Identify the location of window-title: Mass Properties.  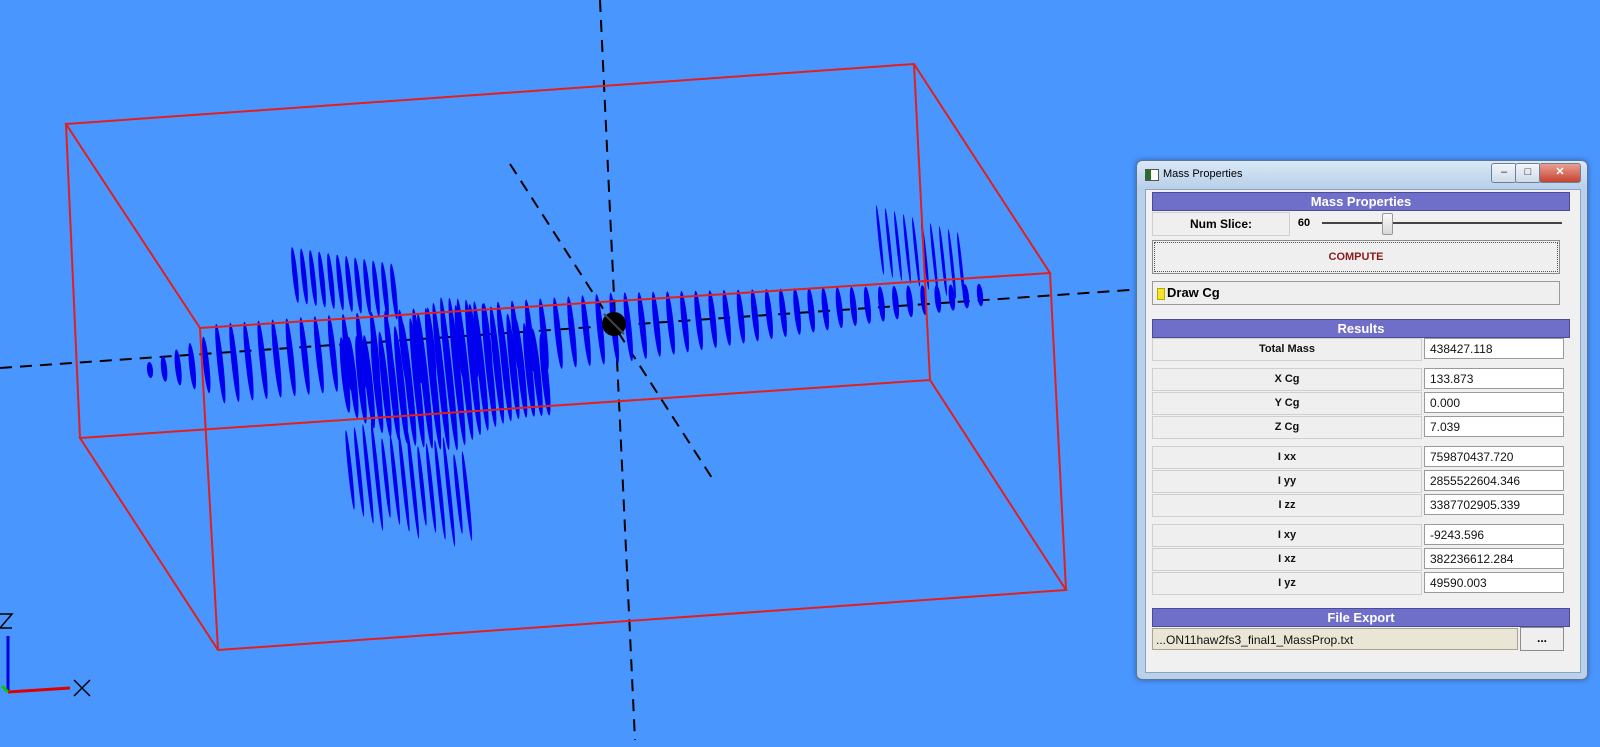
(1203, 174).